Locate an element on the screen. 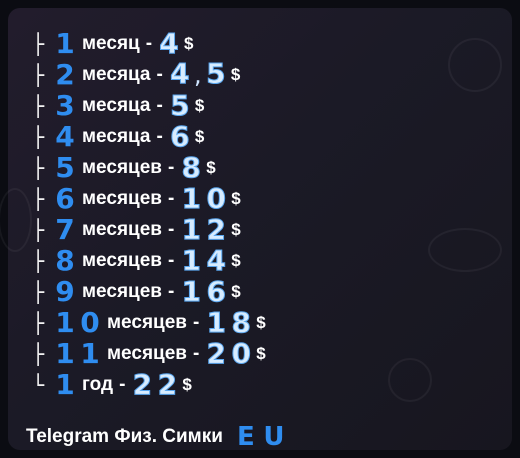 The width and height of the screenshot is (520, 458). price-row: ├ 2 месяца -4, 5 $ is located at coordinates (149, 74).